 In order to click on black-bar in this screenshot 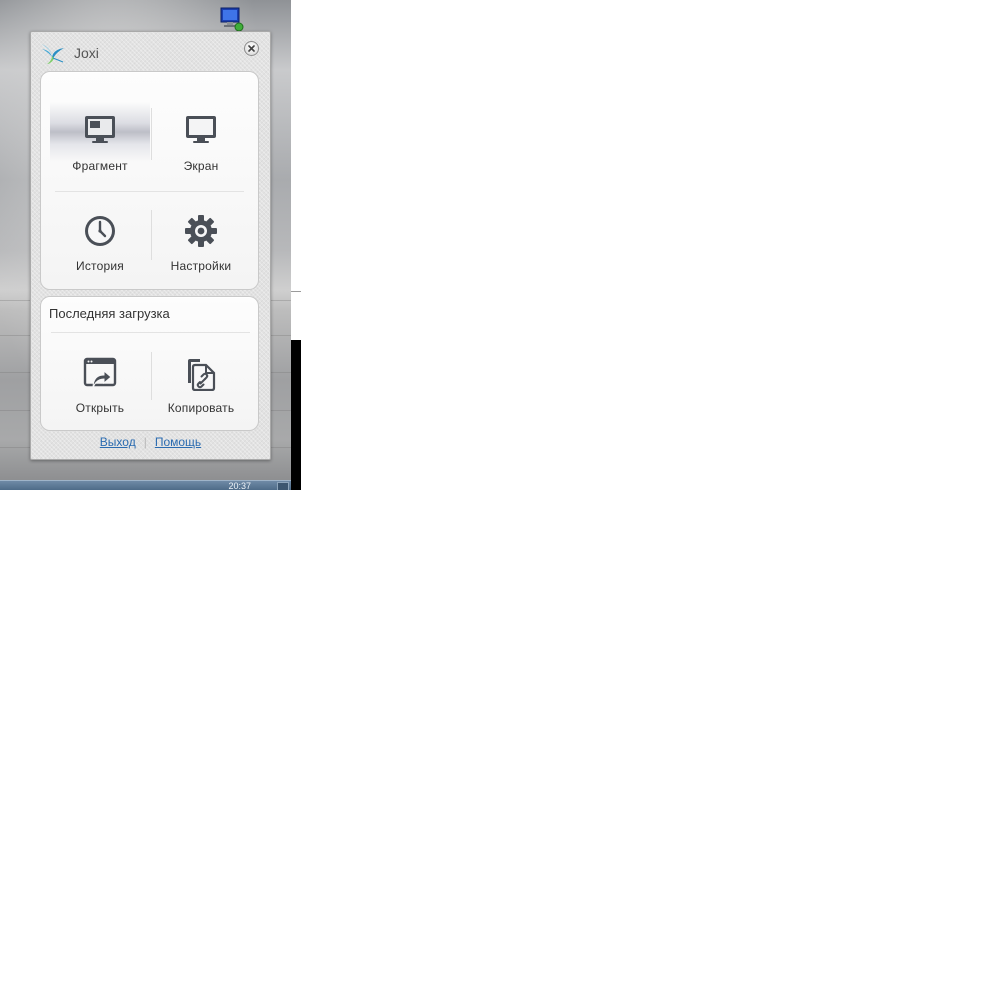, I will do `click(296, 415)`.